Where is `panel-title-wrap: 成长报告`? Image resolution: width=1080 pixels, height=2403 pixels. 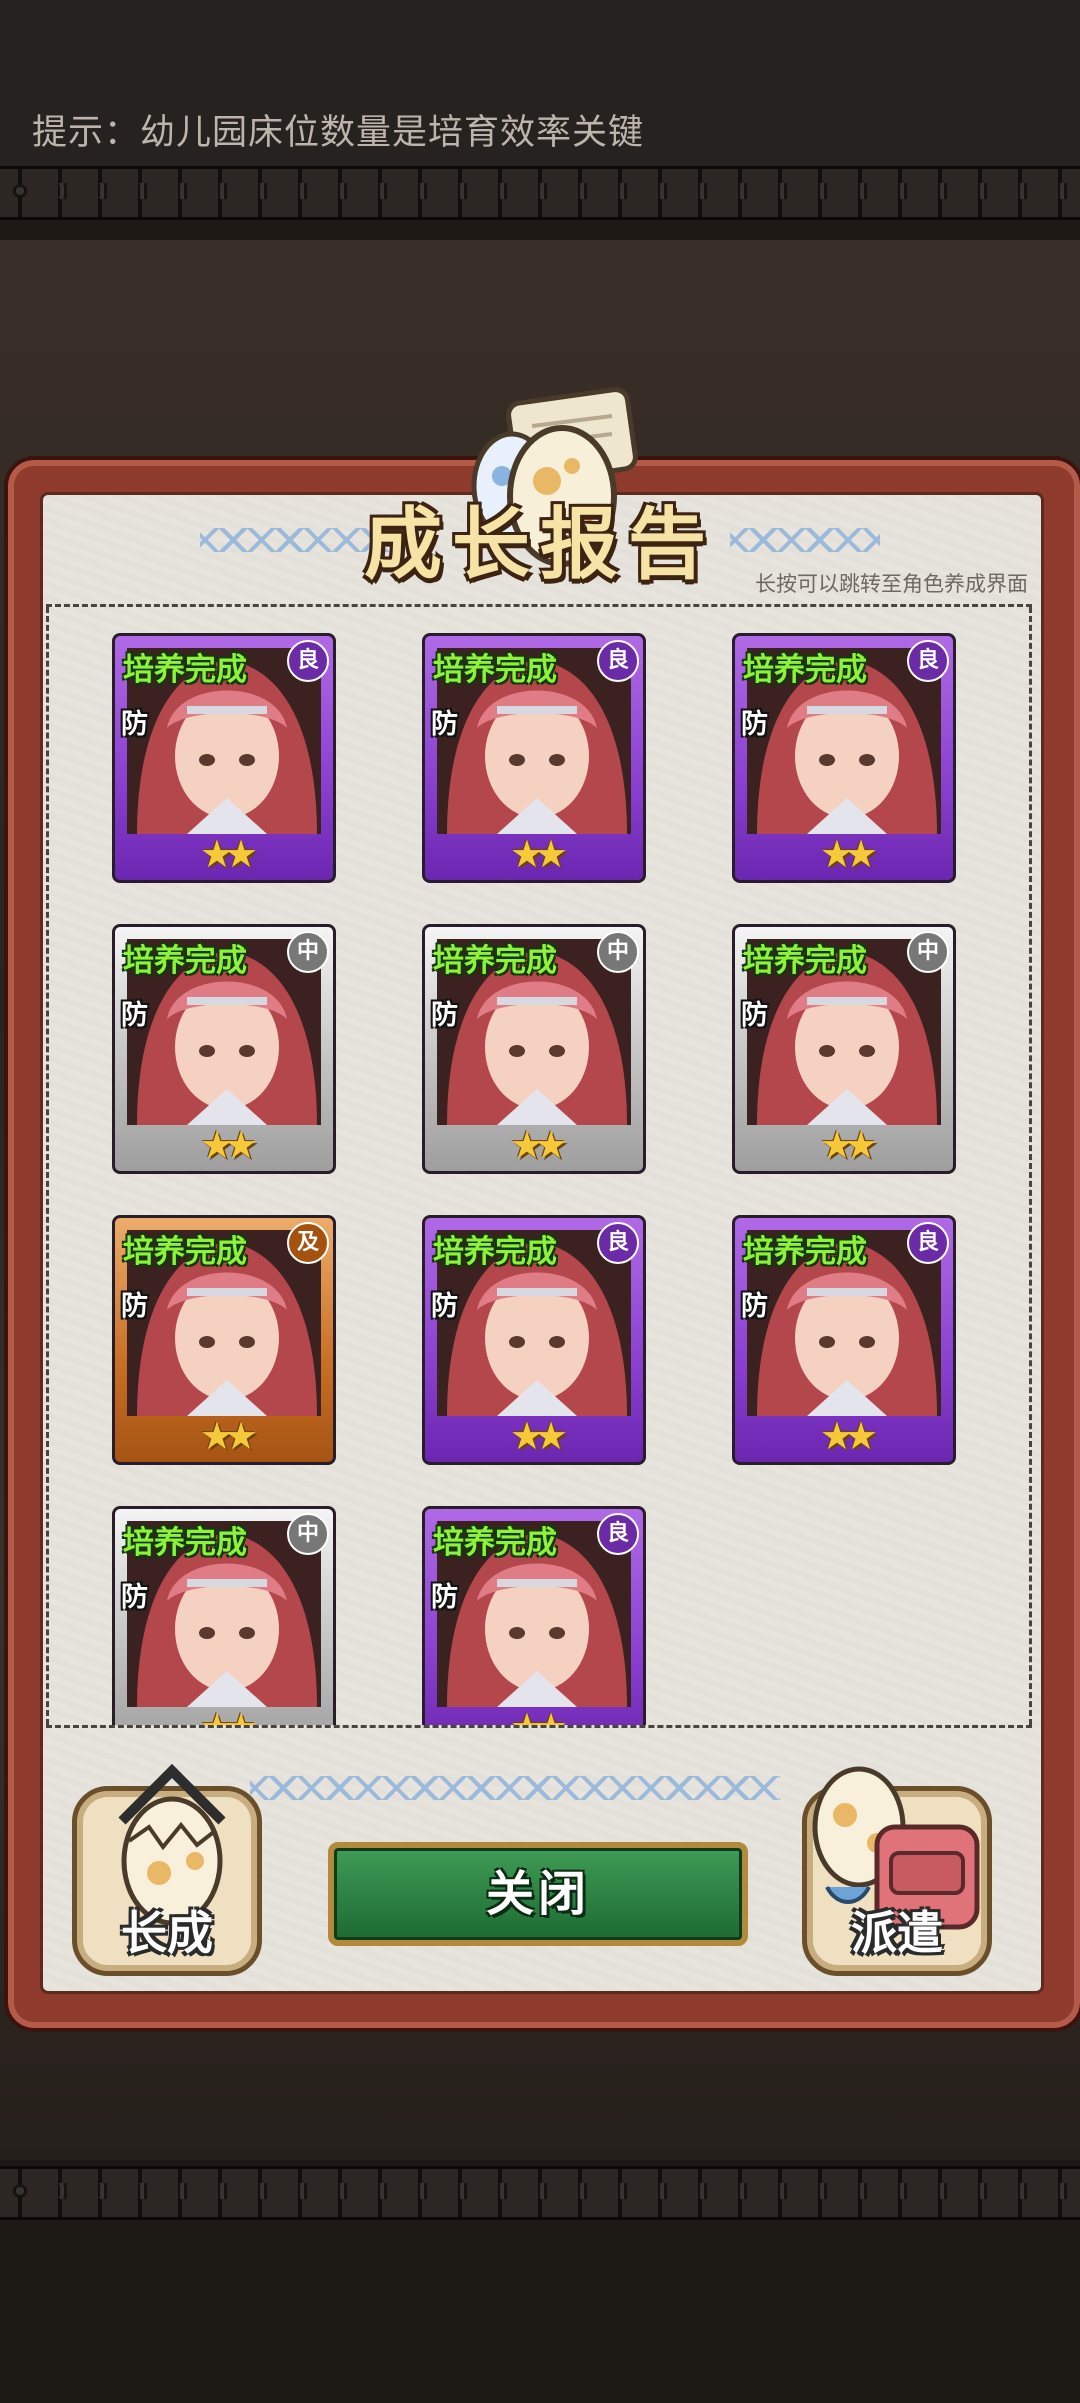 panel-title-wrap: 成长报告 is located at coordinates (540, 545).